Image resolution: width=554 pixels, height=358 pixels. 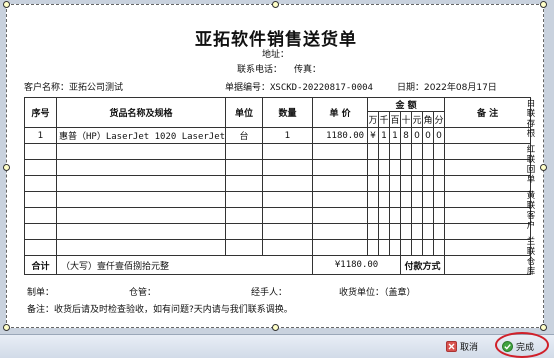 I want to click on digit-header: 角, so click(x=428, y=119).